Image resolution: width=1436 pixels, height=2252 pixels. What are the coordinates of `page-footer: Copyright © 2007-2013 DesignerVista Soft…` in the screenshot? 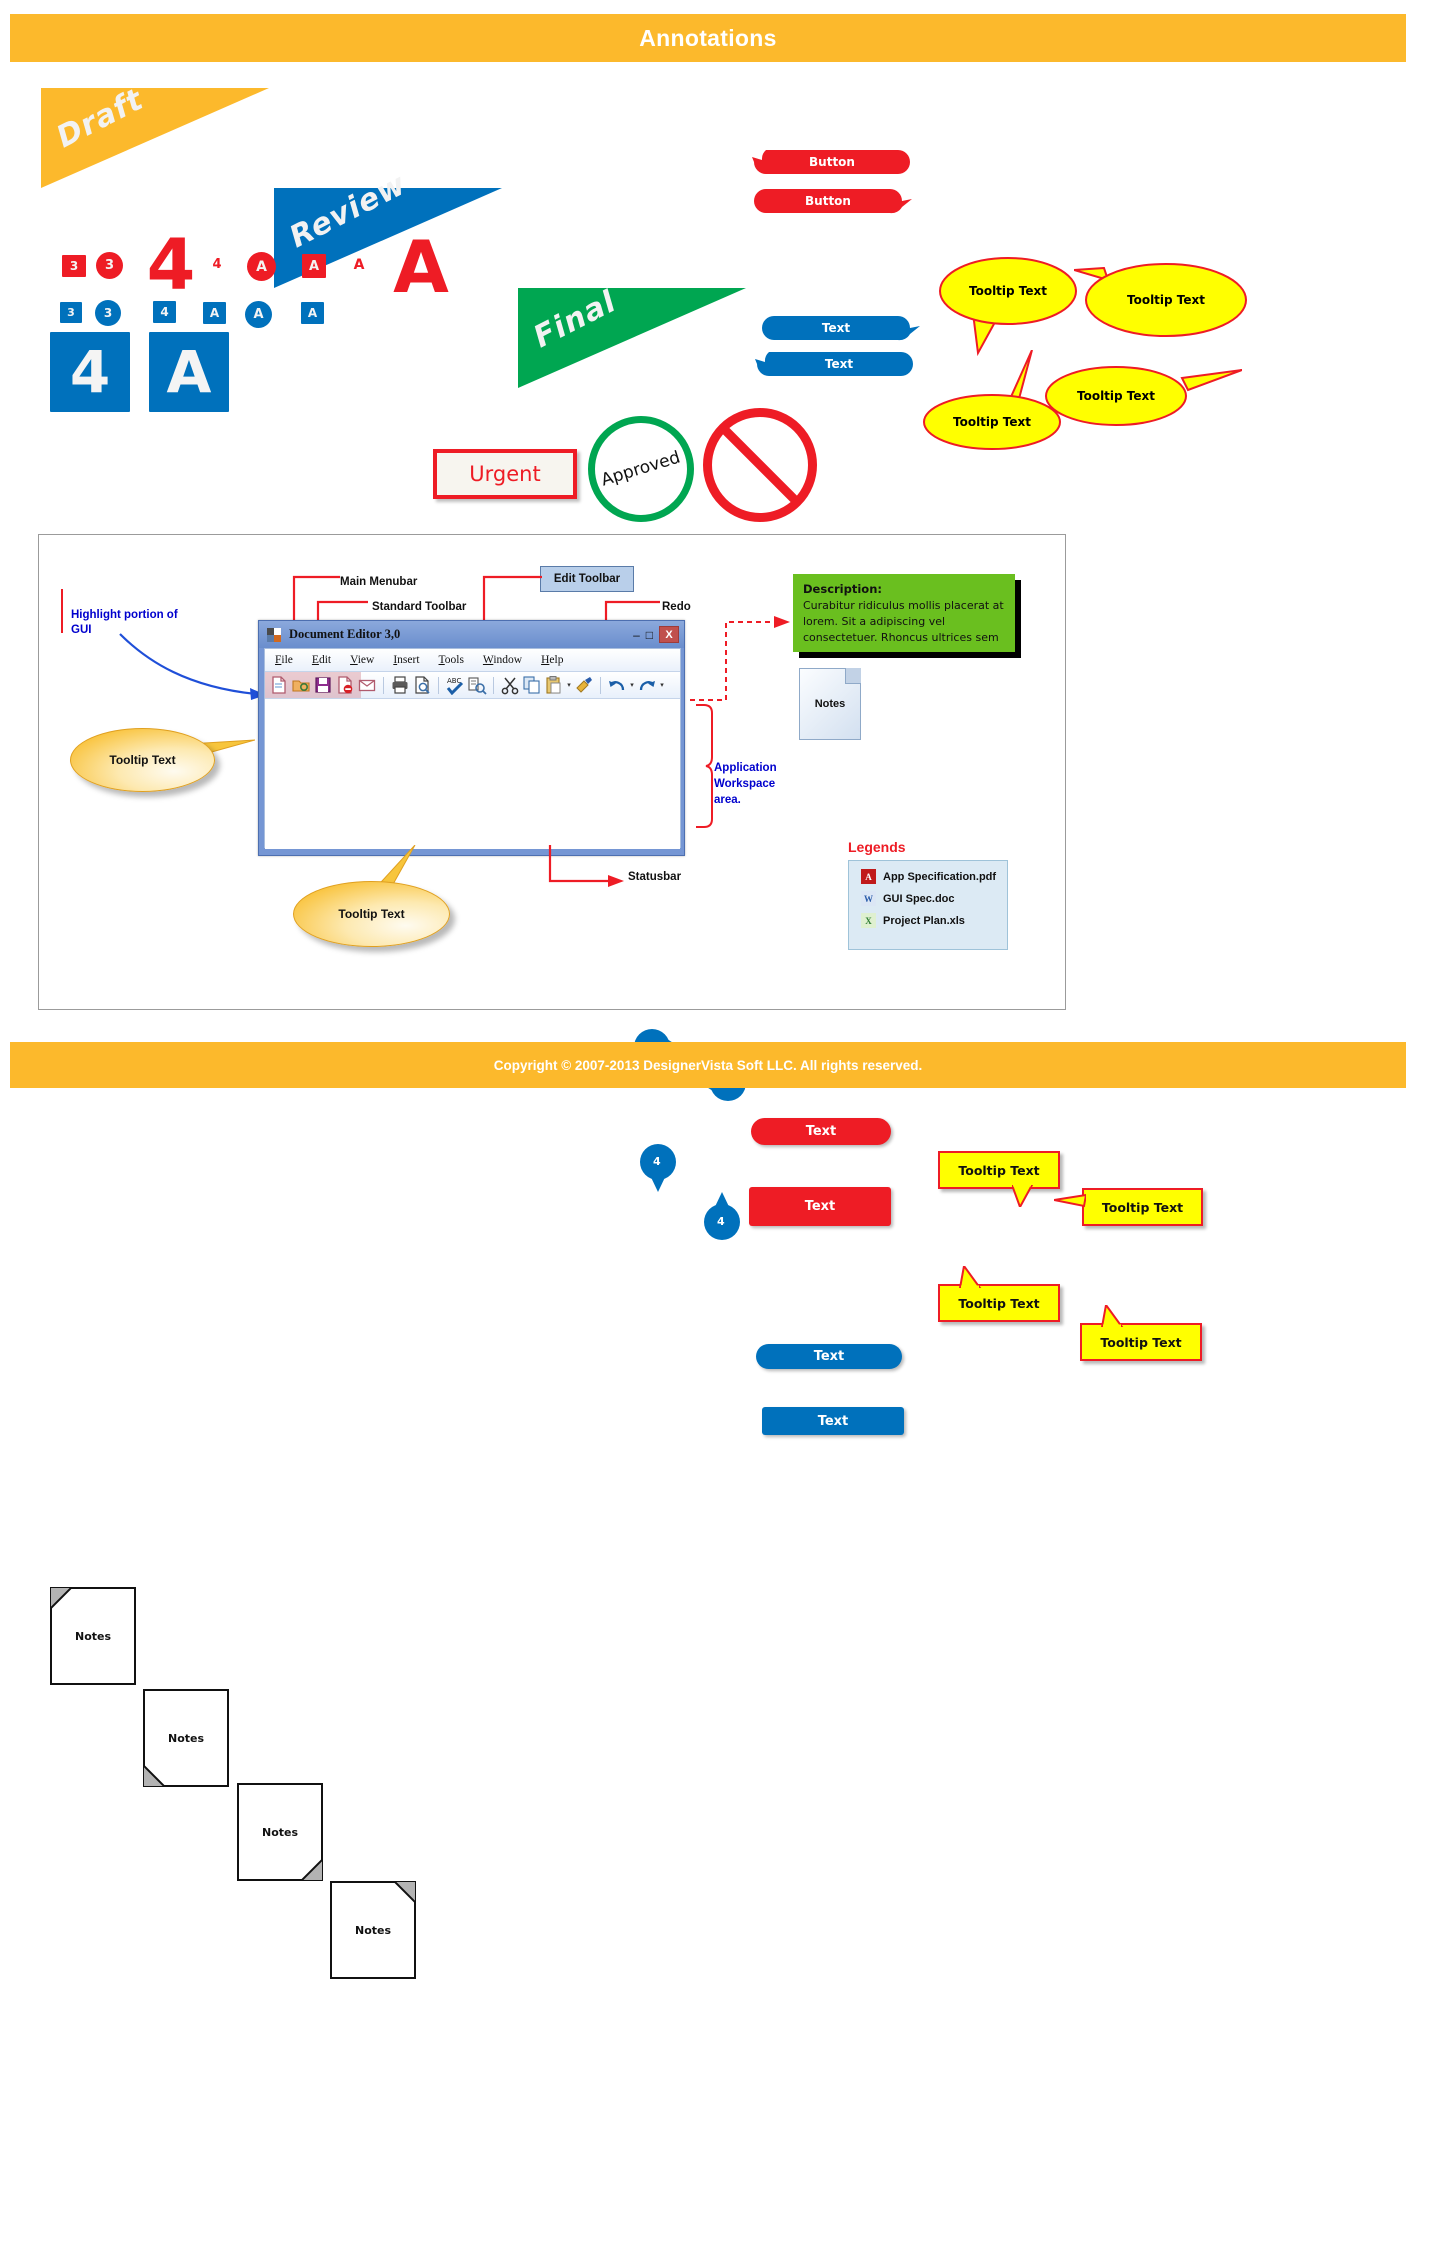 It's located at (708, 1065).